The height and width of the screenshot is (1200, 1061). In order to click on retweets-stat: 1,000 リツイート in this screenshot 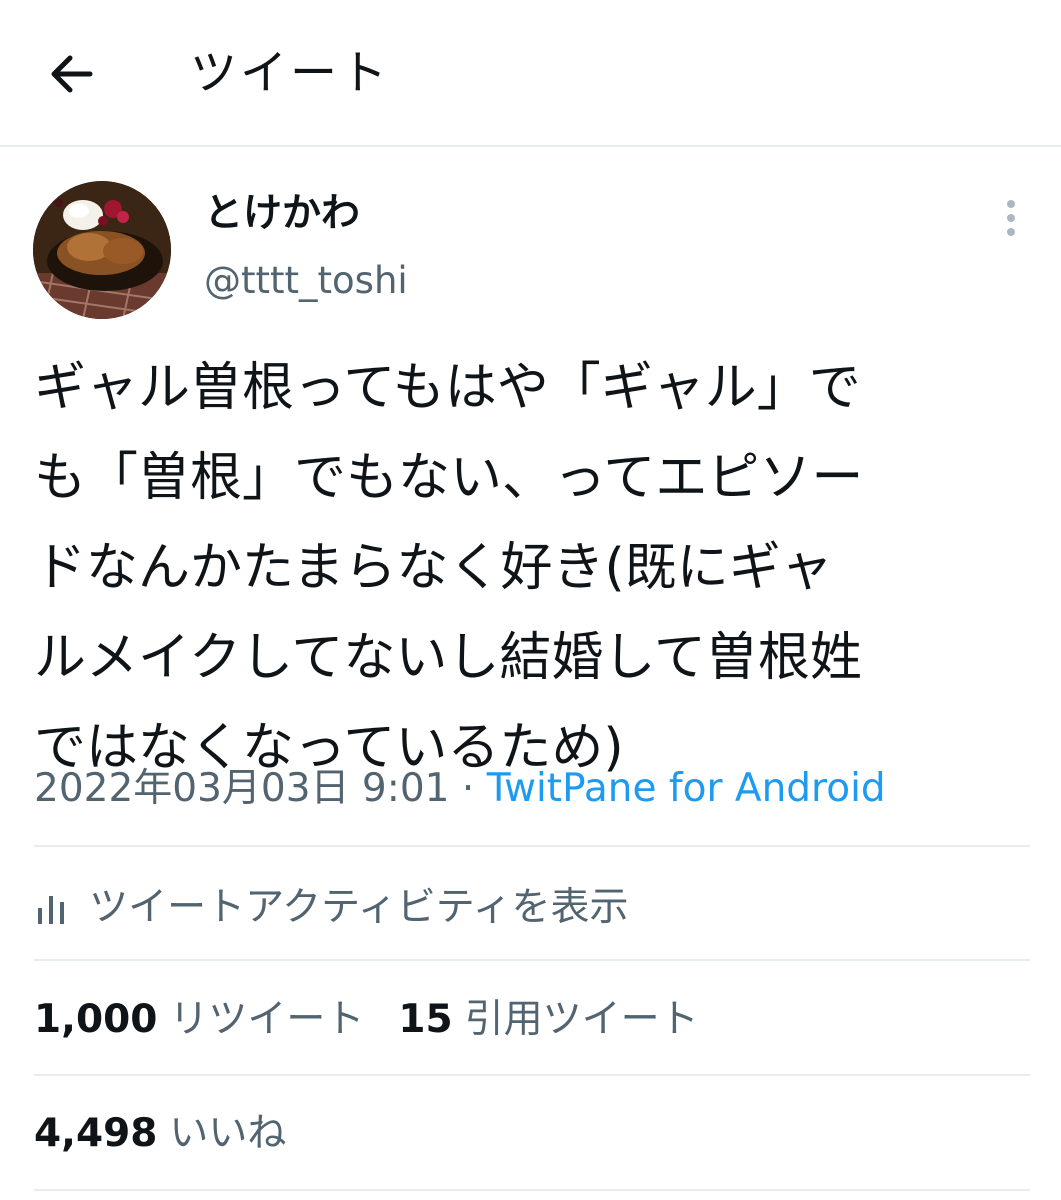, I will do `click(199, 1020)`.